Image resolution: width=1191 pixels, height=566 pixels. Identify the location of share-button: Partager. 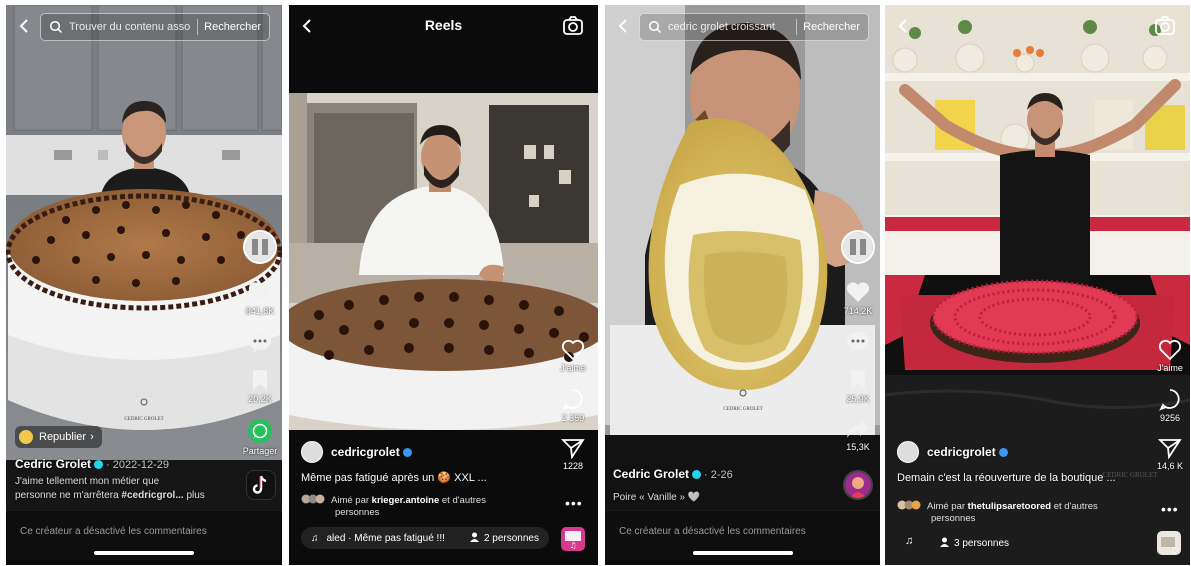
(260, 437).